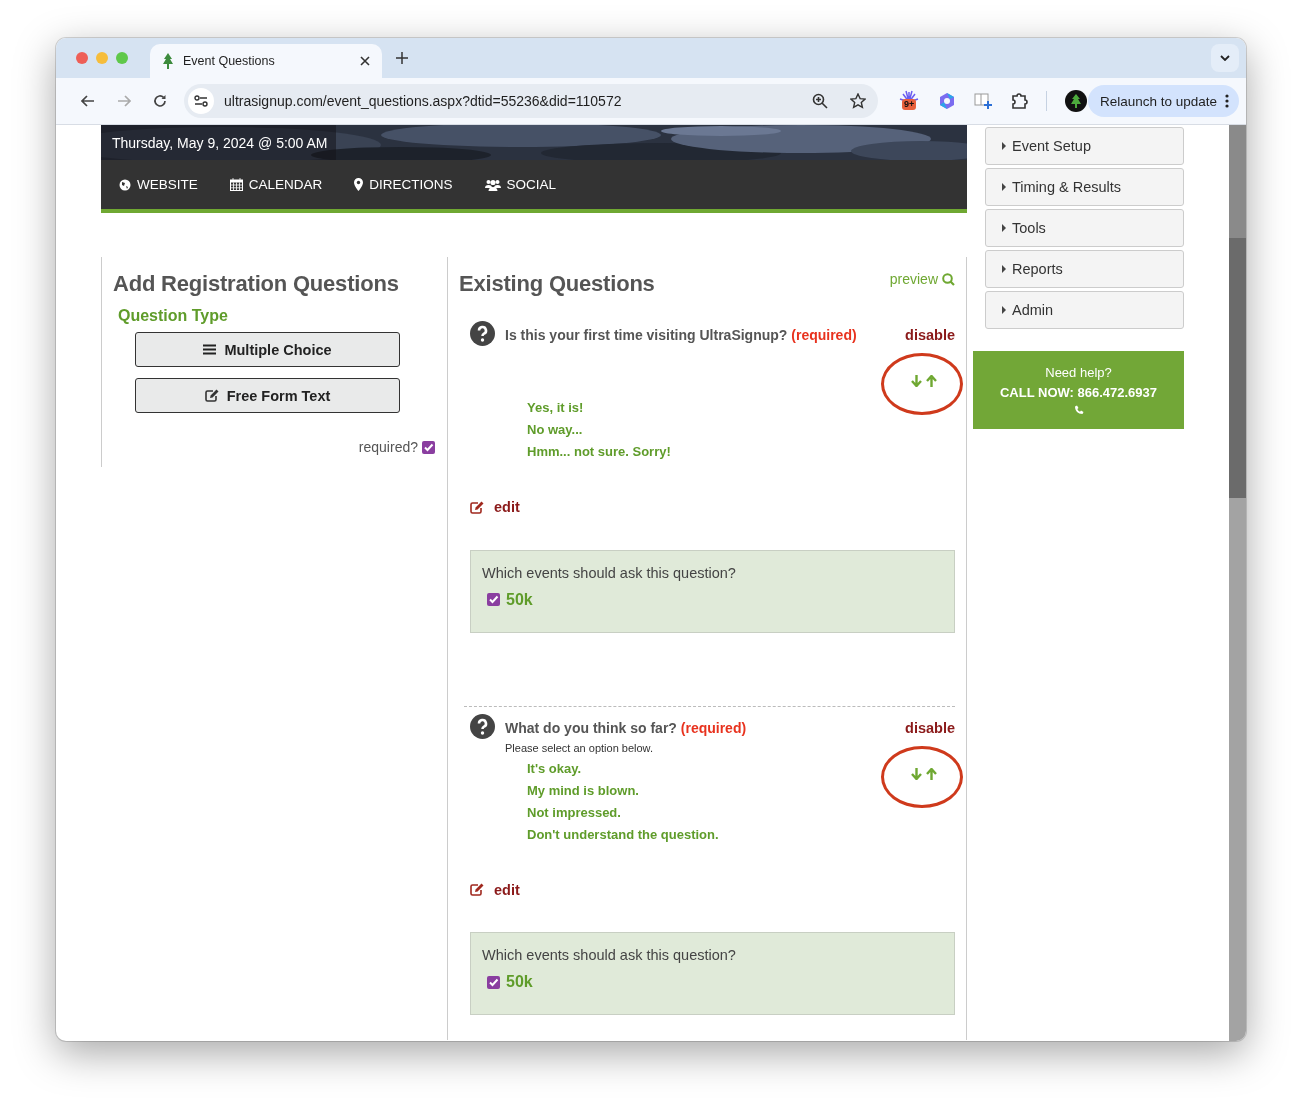  Describe the element at coordinates (359, 184) in the screenshot. I see `location-pin-icon` at that location.